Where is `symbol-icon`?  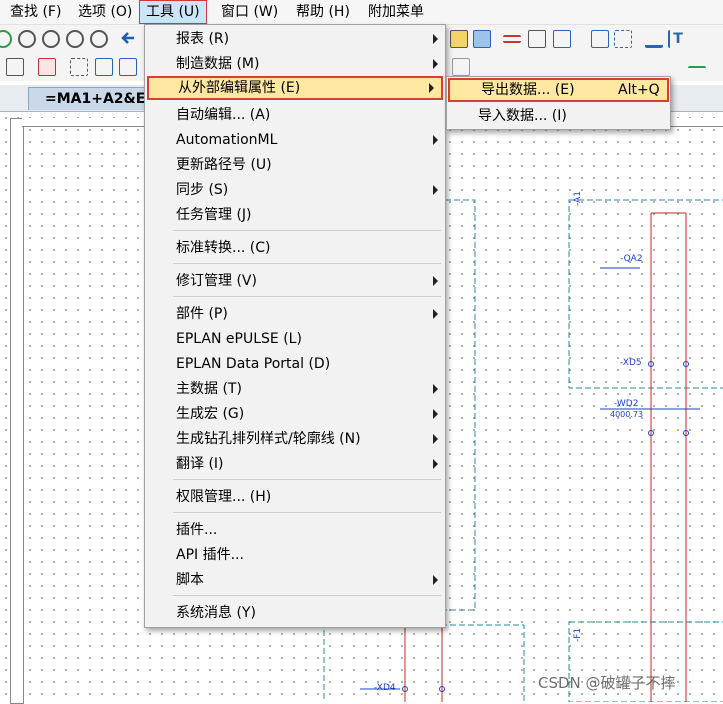
symbol-icon is located at coordinates (79, 67).